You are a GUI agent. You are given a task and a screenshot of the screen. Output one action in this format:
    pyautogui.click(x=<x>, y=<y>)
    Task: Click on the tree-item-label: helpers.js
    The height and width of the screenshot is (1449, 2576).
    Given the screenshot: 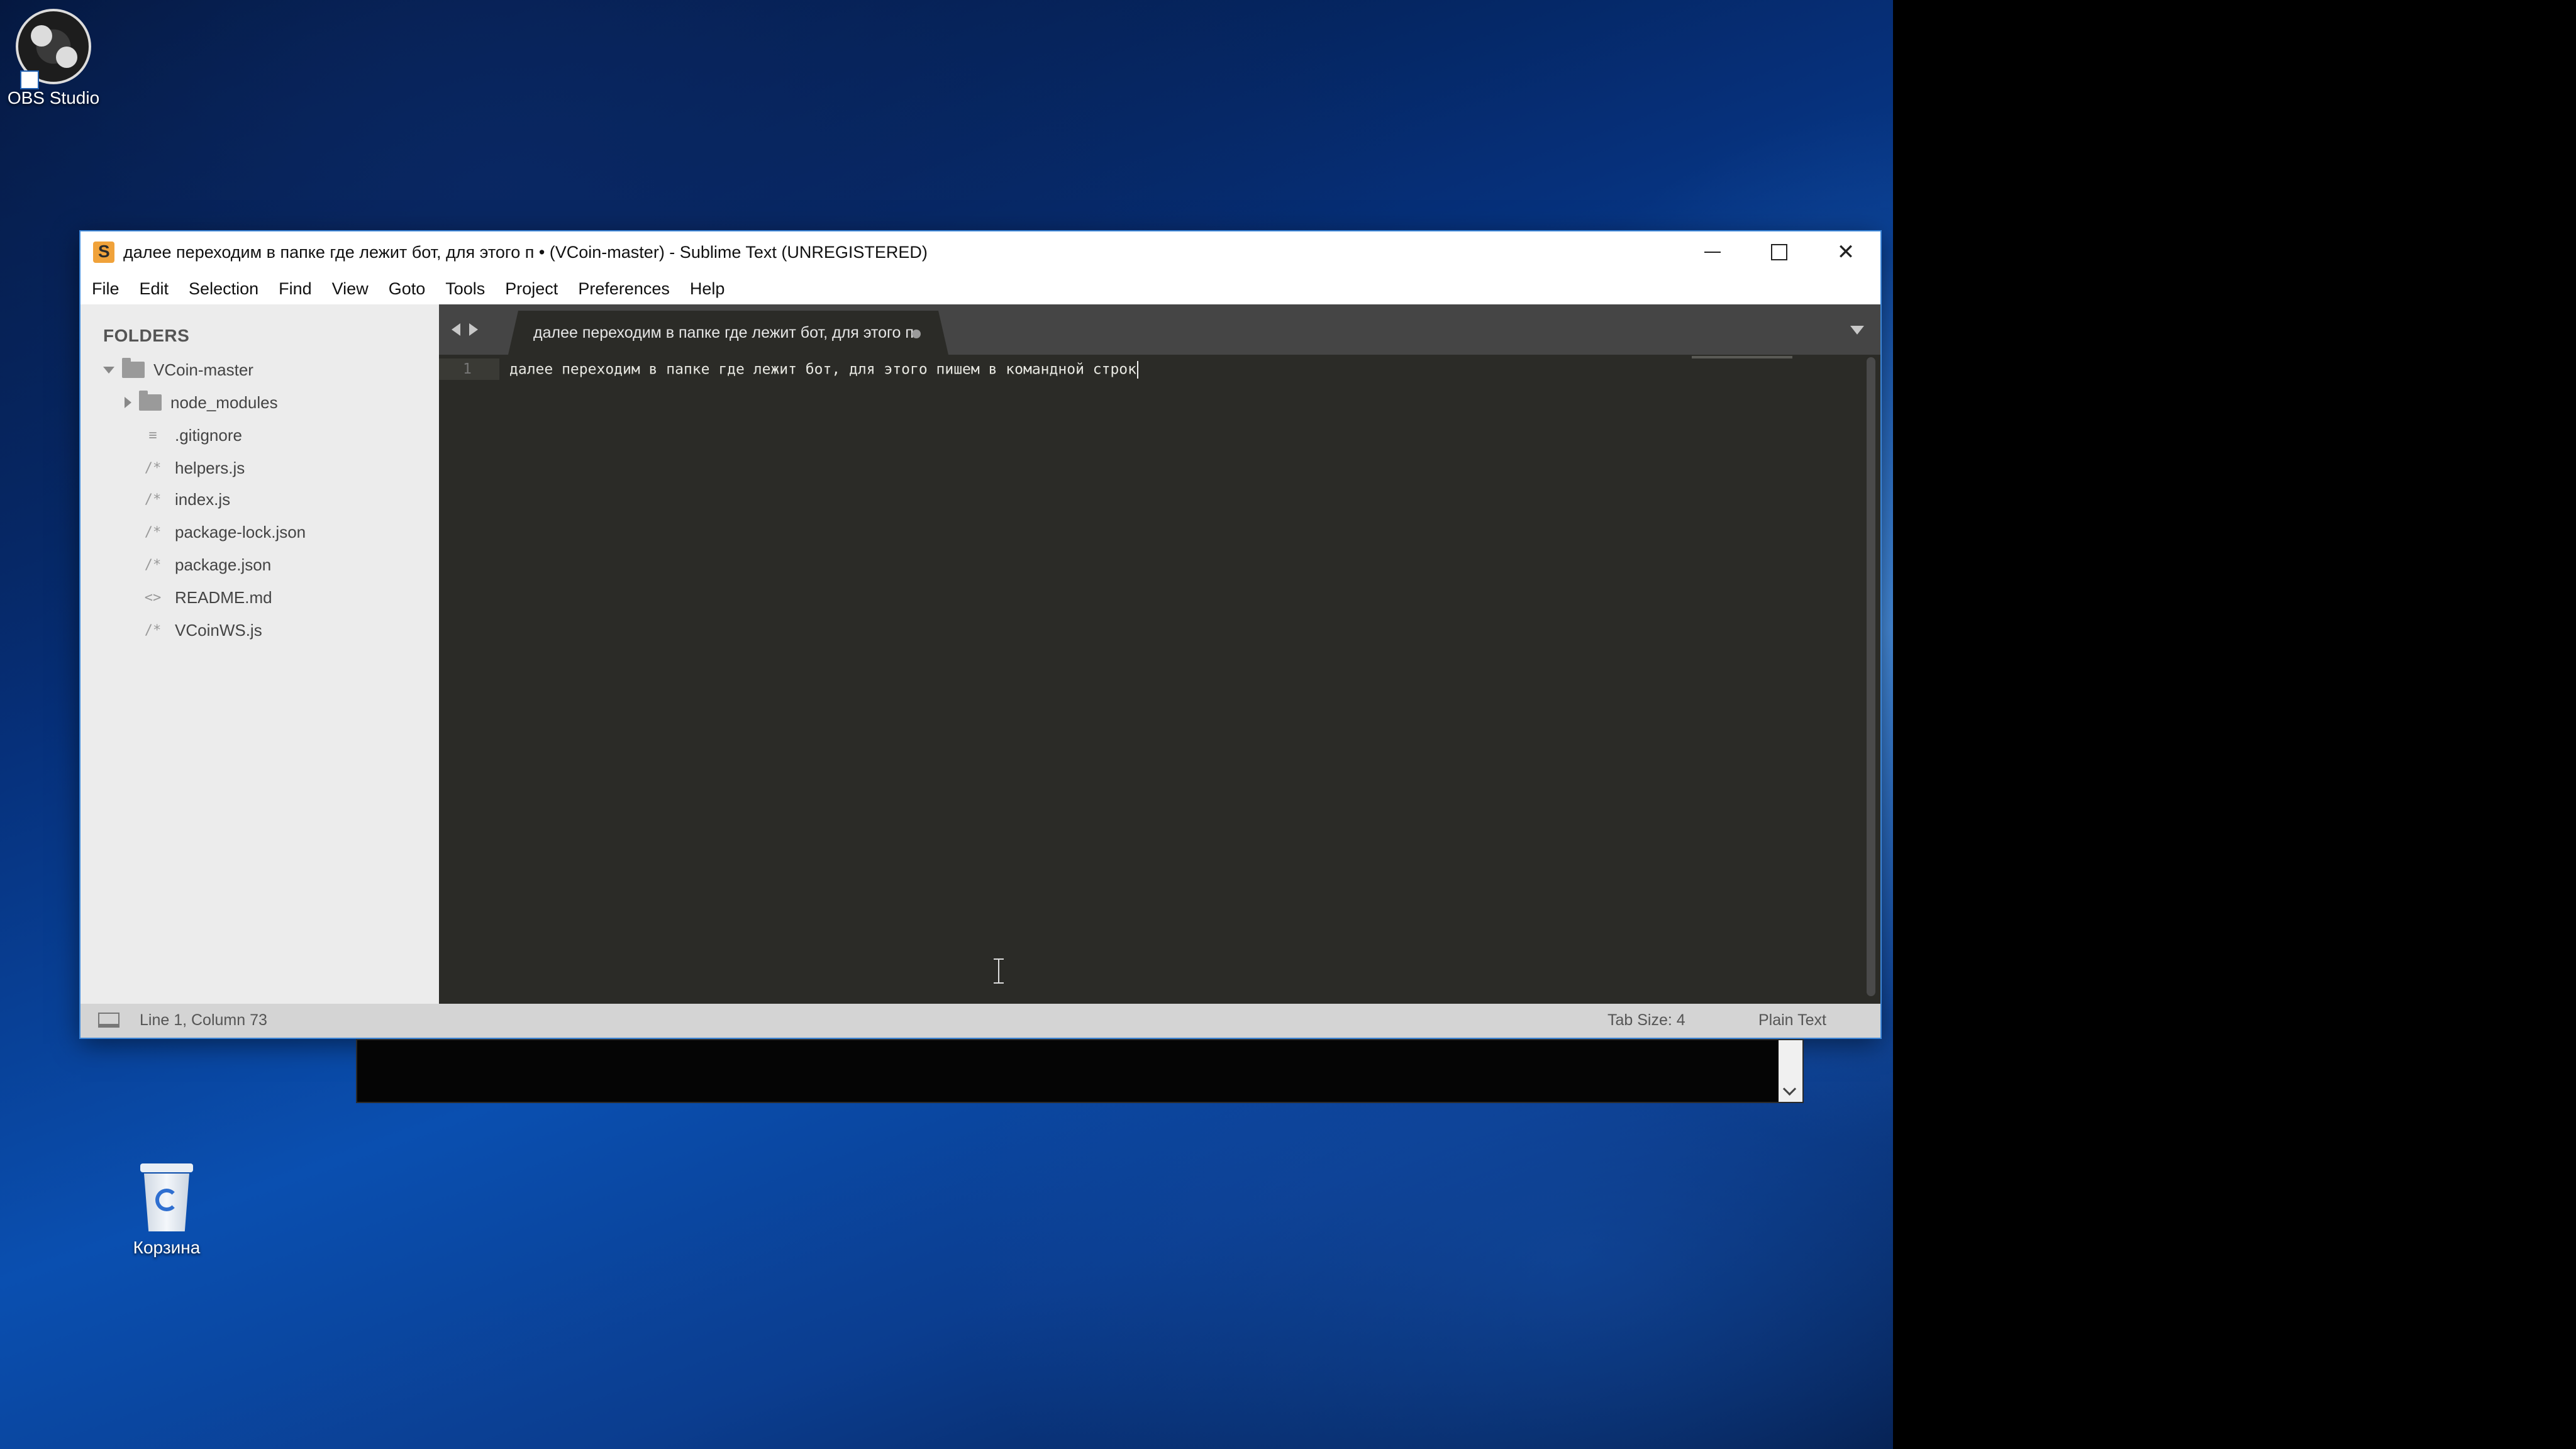 What is the action you would take?
    pyautogui.click(x=210, y=467)
    